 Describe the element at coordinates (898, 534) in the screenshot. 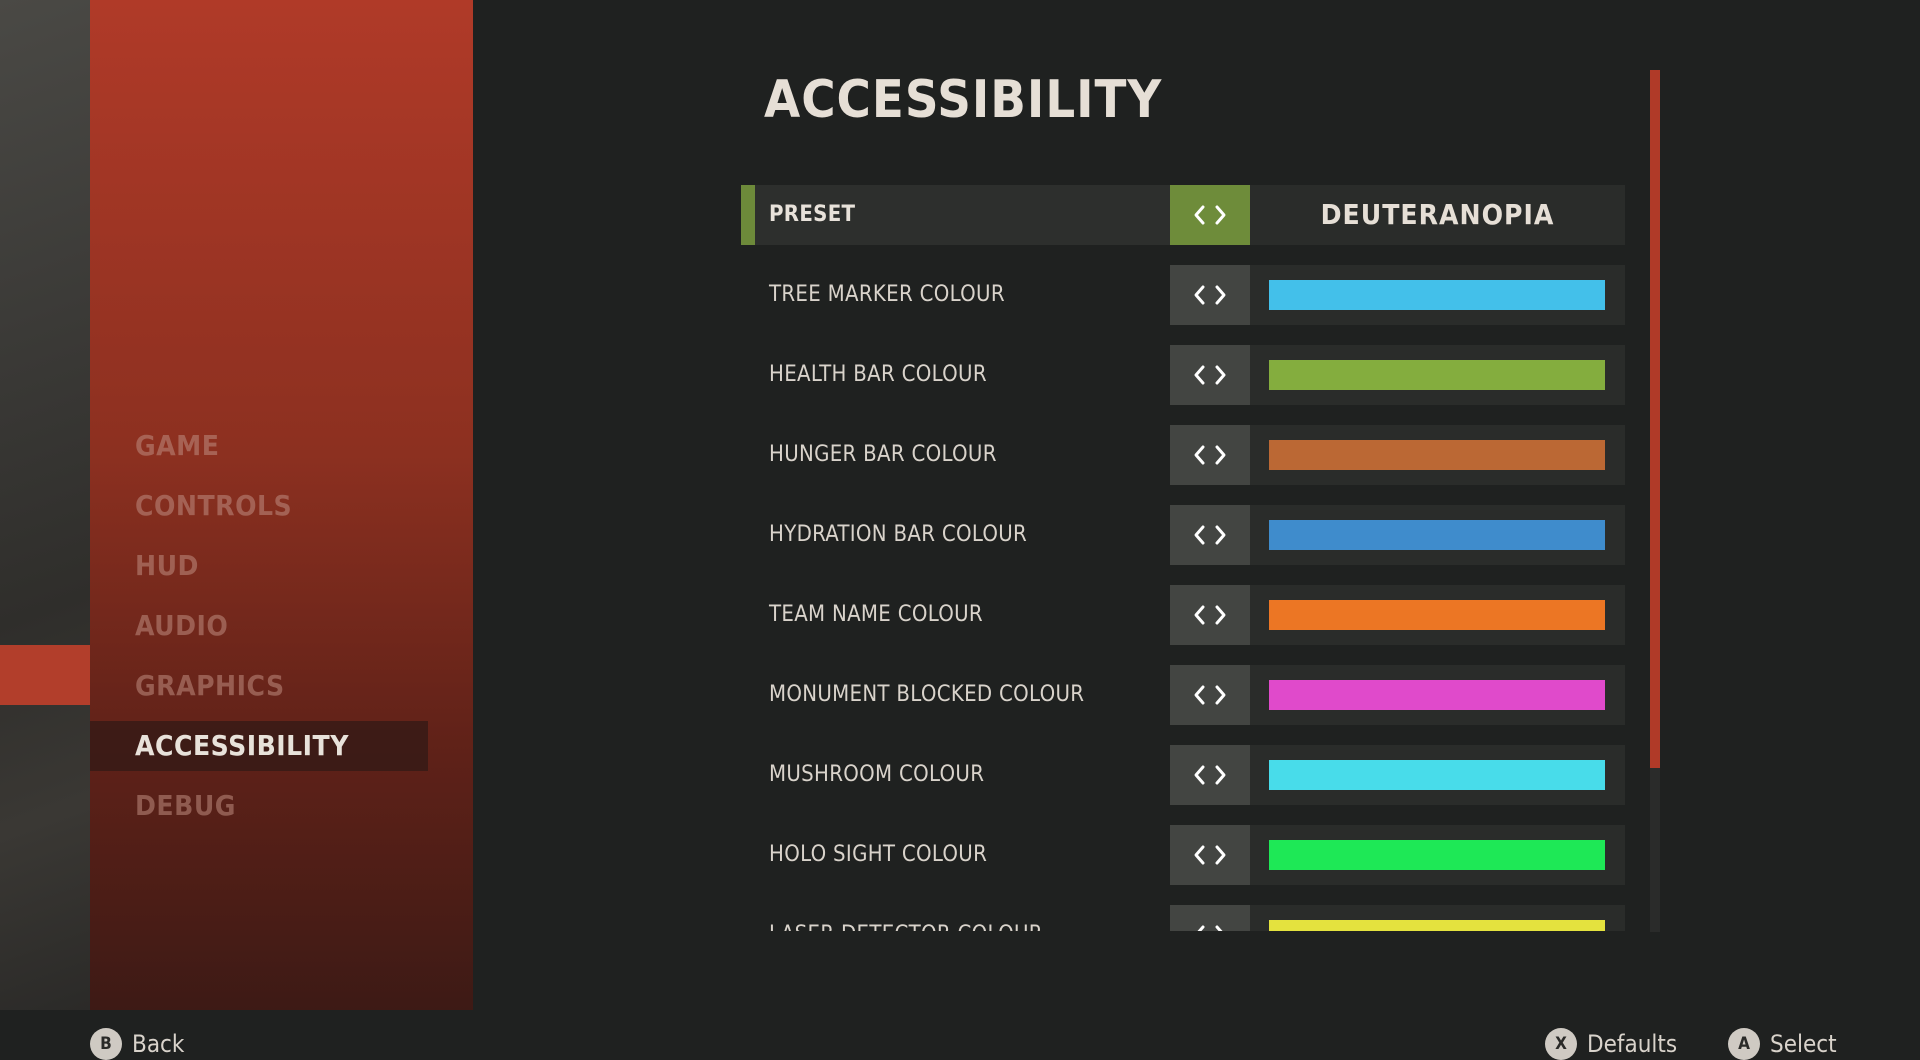

I see `setting-label: HYDRATION BAR COLOUR` at that location.